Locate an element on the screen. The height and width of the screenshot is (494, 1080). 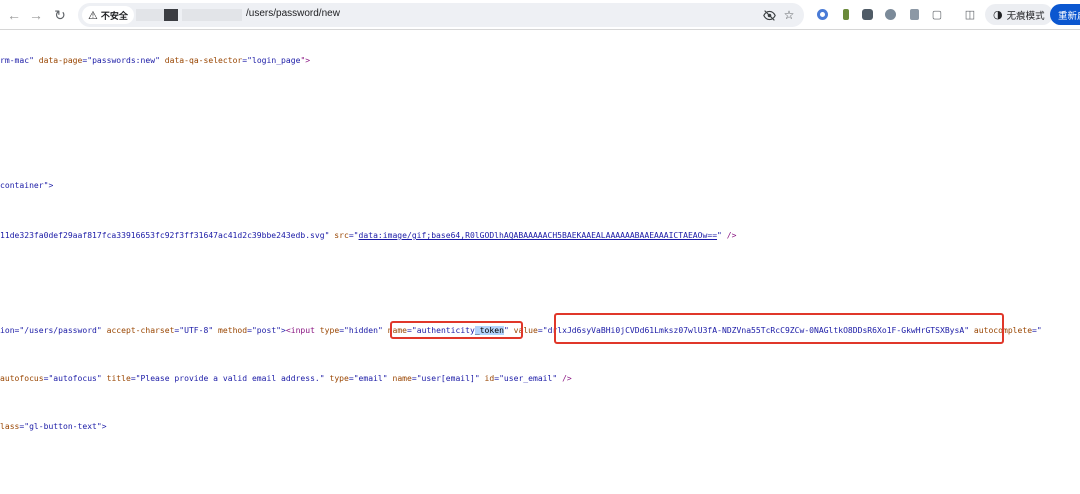
source-token: value is located at coordinates (525, 330).